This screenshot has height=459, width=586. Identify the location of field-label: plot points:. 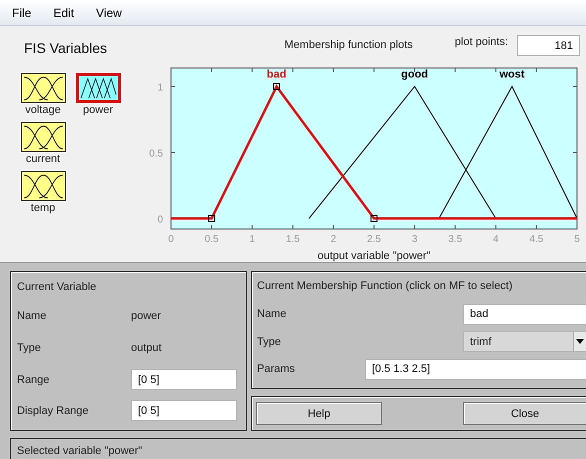
(481, 42).